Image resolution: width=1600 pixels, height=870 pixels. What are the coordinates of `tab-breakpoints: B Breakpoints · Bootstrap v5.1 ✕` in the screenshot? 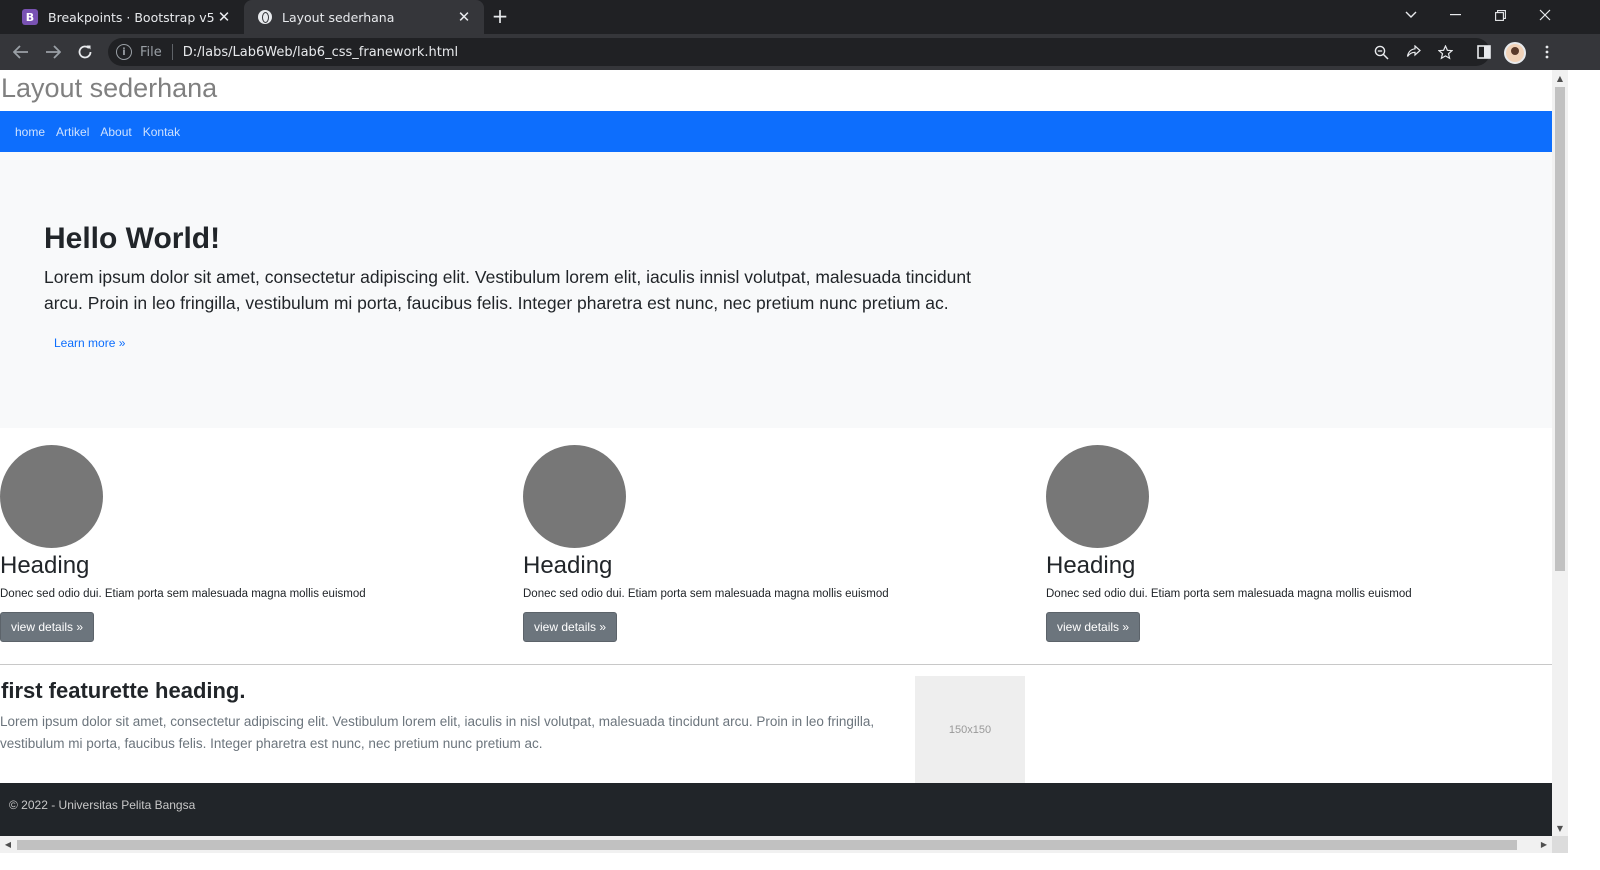 It's located at (126, 17).